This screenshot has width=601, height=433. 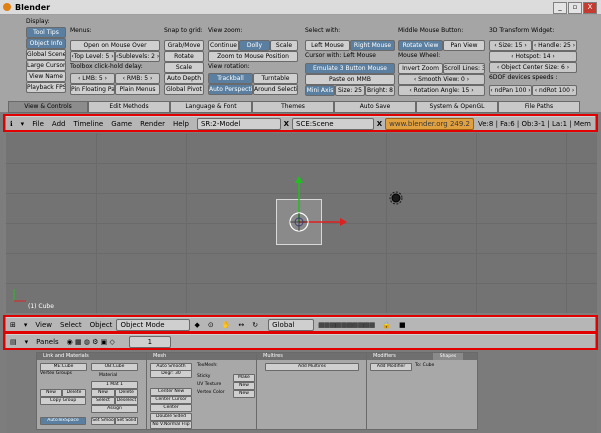 What do you see at coordinates (92, 78) in the screenshot?
I see `lmb-delay-field: ‹ LMB: 5 ›` at bounding box center [92, 78].